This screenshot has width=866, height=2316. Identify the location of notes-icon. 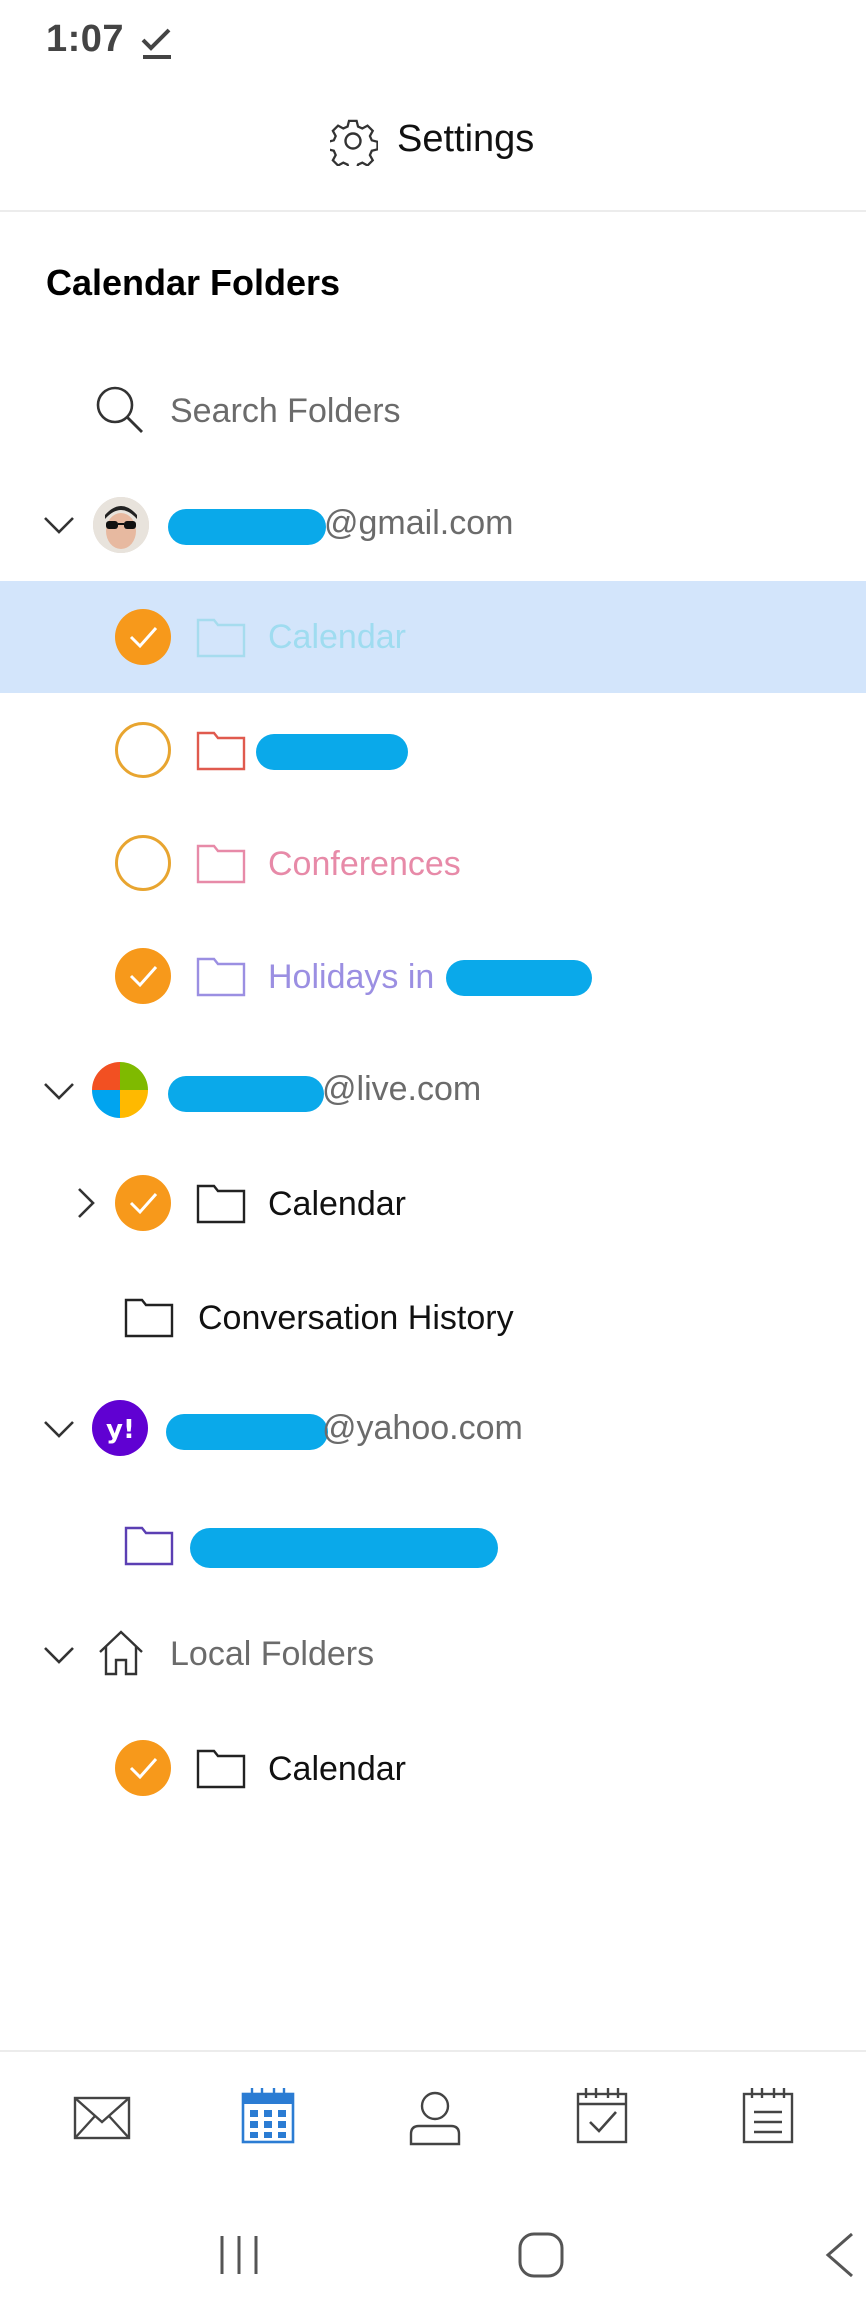
(768, 2116).